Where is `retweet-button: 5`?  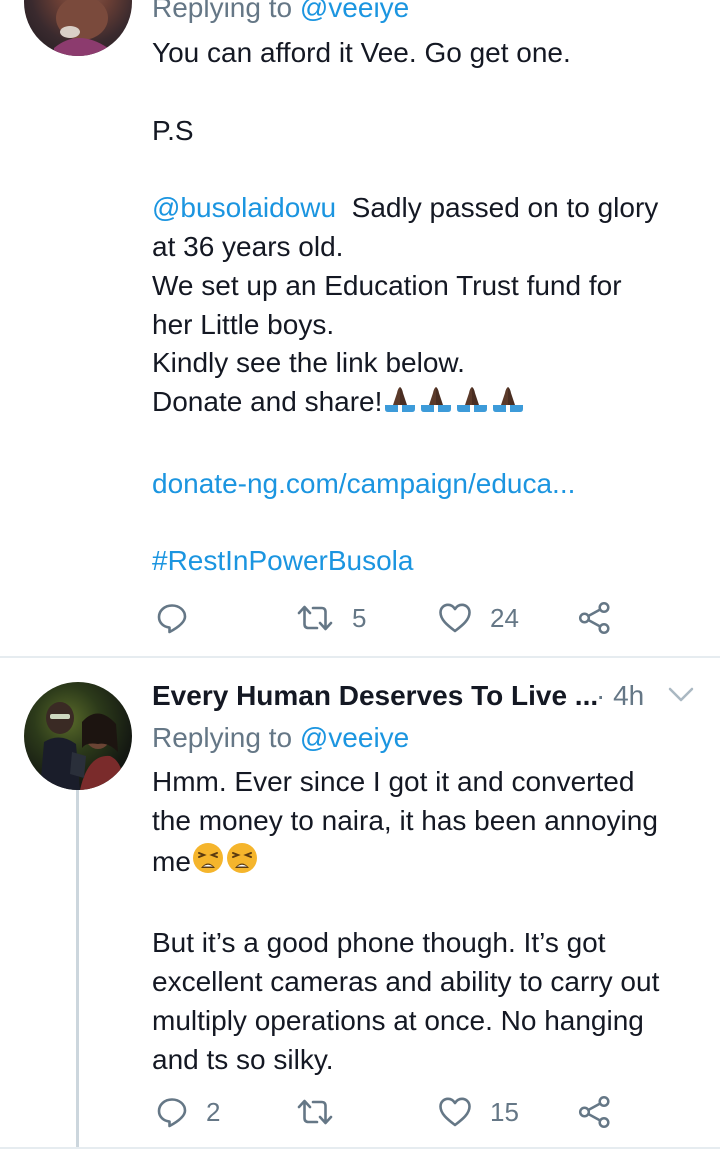 retweet-button: 5 is located at coordinates (331, 618).